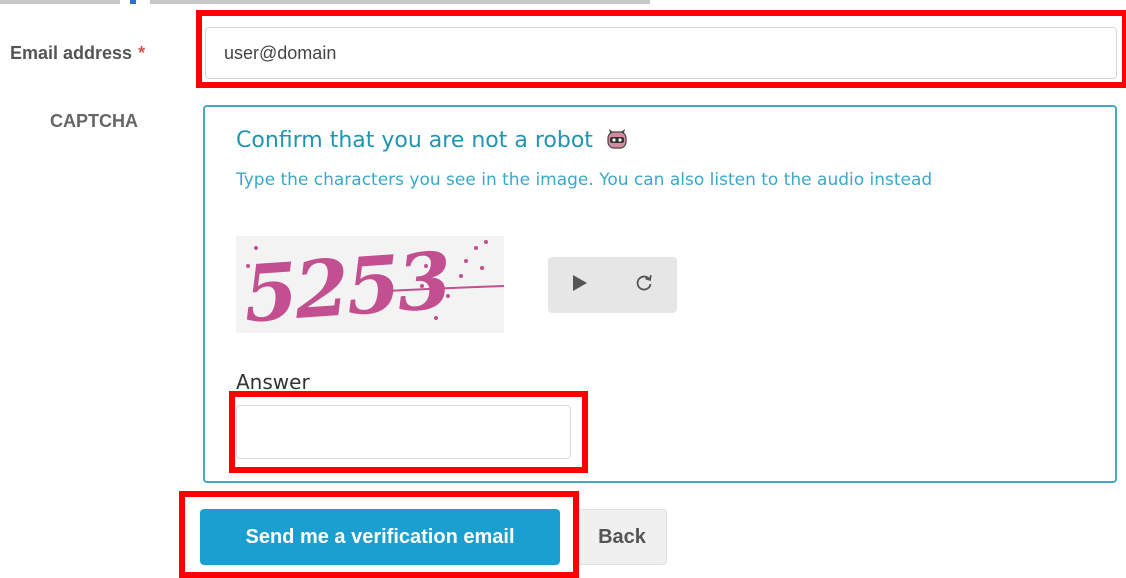 The image size is (1126, 578). I want to click on cut-off-text-line, so click(563, 4).